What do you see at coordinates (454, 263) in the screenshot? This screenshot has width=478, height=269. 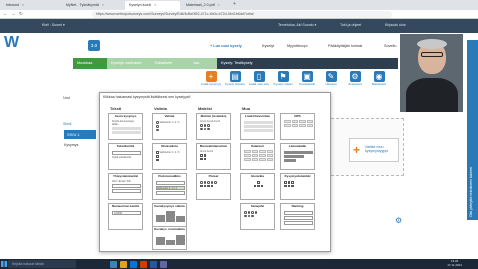 I see `taskbar-clock: 13:26 17.11.2021` at bounding box center [454, 263].